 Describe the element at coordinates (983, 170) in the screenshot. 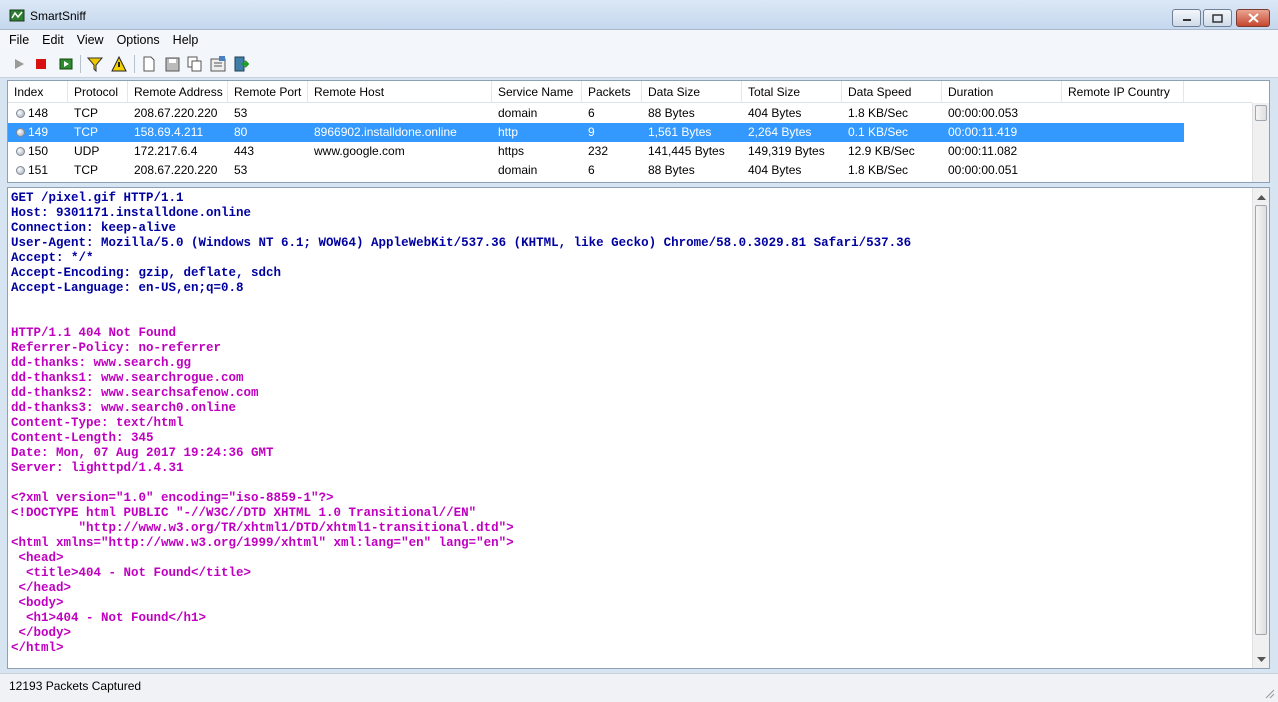

I see `cell-duration: 00:00:00.051` at that location.